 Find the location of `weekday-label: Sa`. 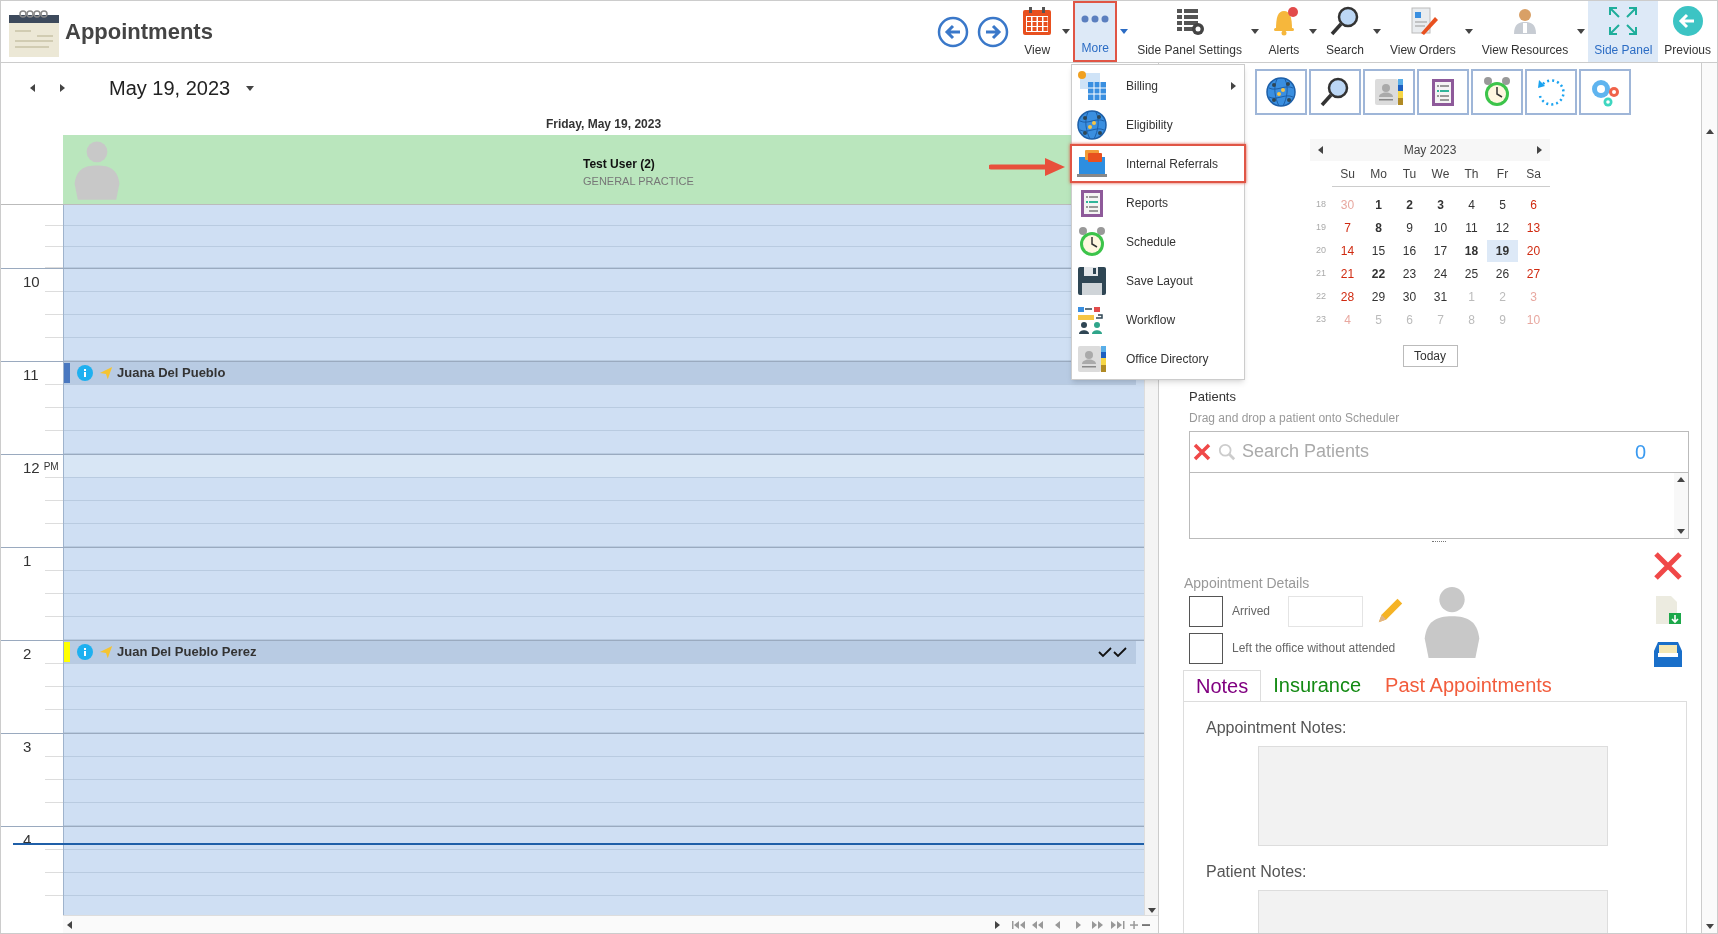

weekday-label: Sa is located at coordinates (1533, 174).